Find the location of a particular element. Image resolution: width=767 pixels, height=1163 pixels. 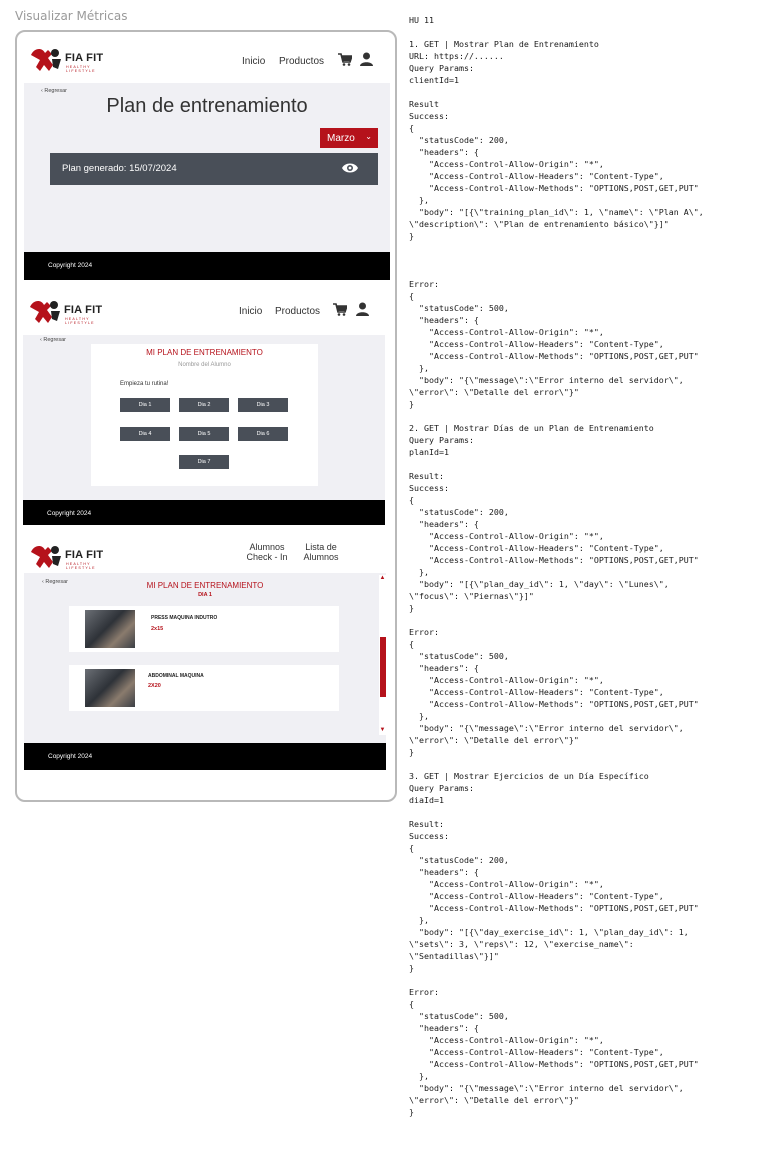

plan-generated-row: Plan generado: 15/07/2024 is located at coordinates (214, 169).